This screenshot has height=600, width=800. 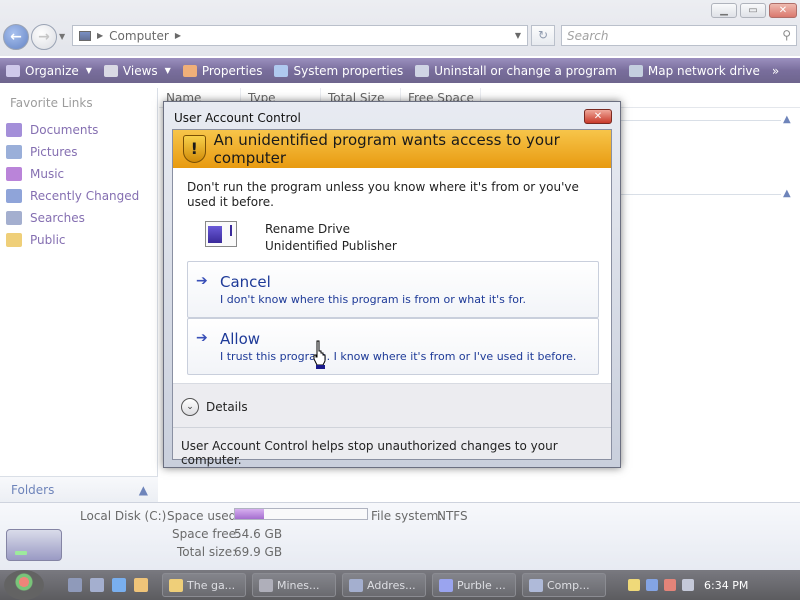 I want to click on hard-drive-icon, so click(x=34, y=545).